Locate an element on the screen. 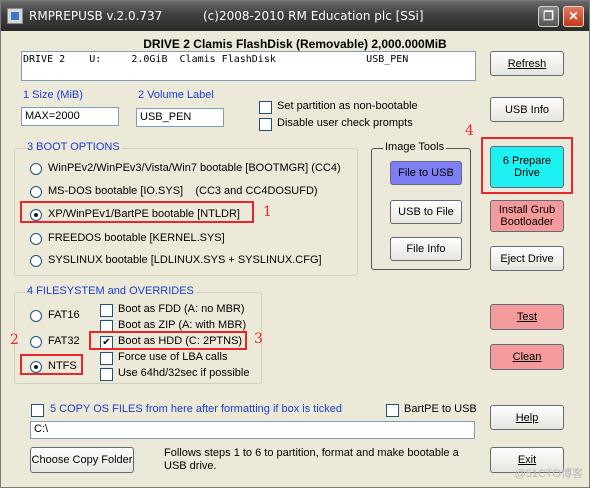  clean-label: Clean is located at coordinates (527, 357).